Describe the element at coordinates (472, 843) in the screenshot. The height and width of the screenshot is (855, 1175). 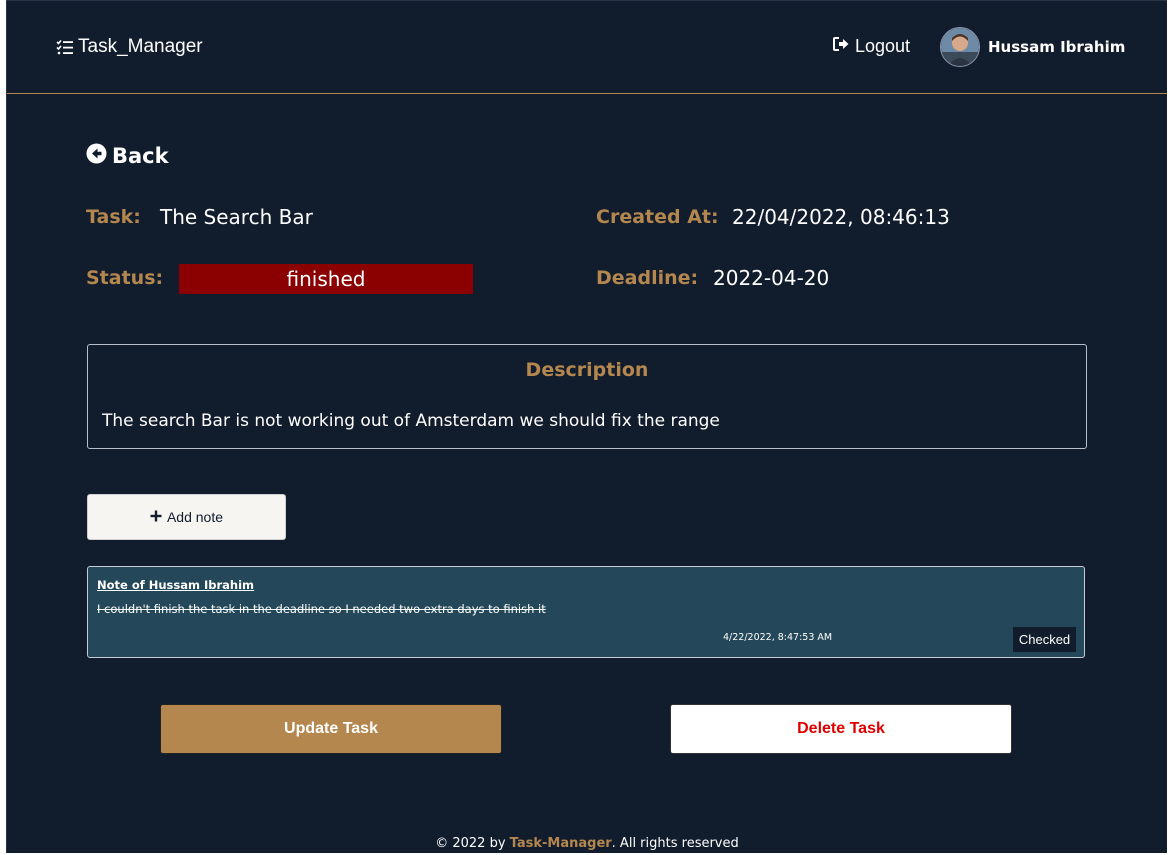
I see `footer-prefix: © 2022 by` at that location.